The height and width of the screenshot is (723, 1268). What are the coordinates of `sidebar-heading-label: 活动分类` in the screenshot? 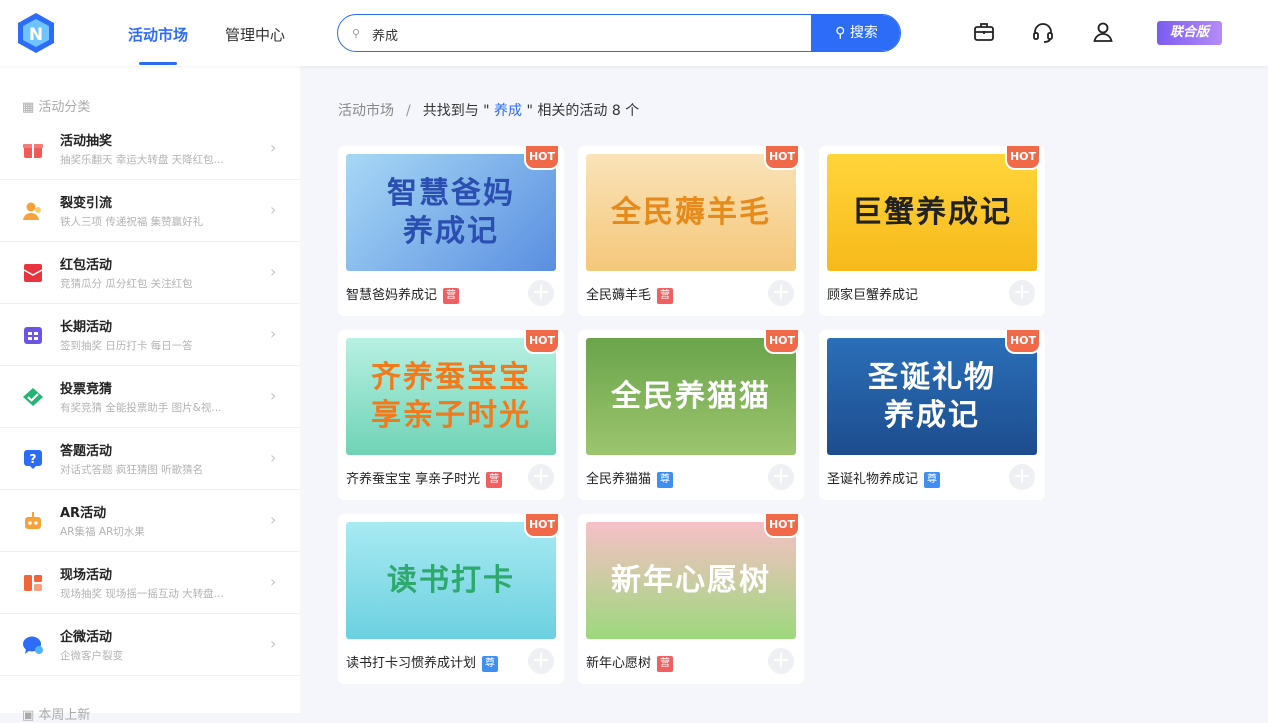 It's located at (64, 107).